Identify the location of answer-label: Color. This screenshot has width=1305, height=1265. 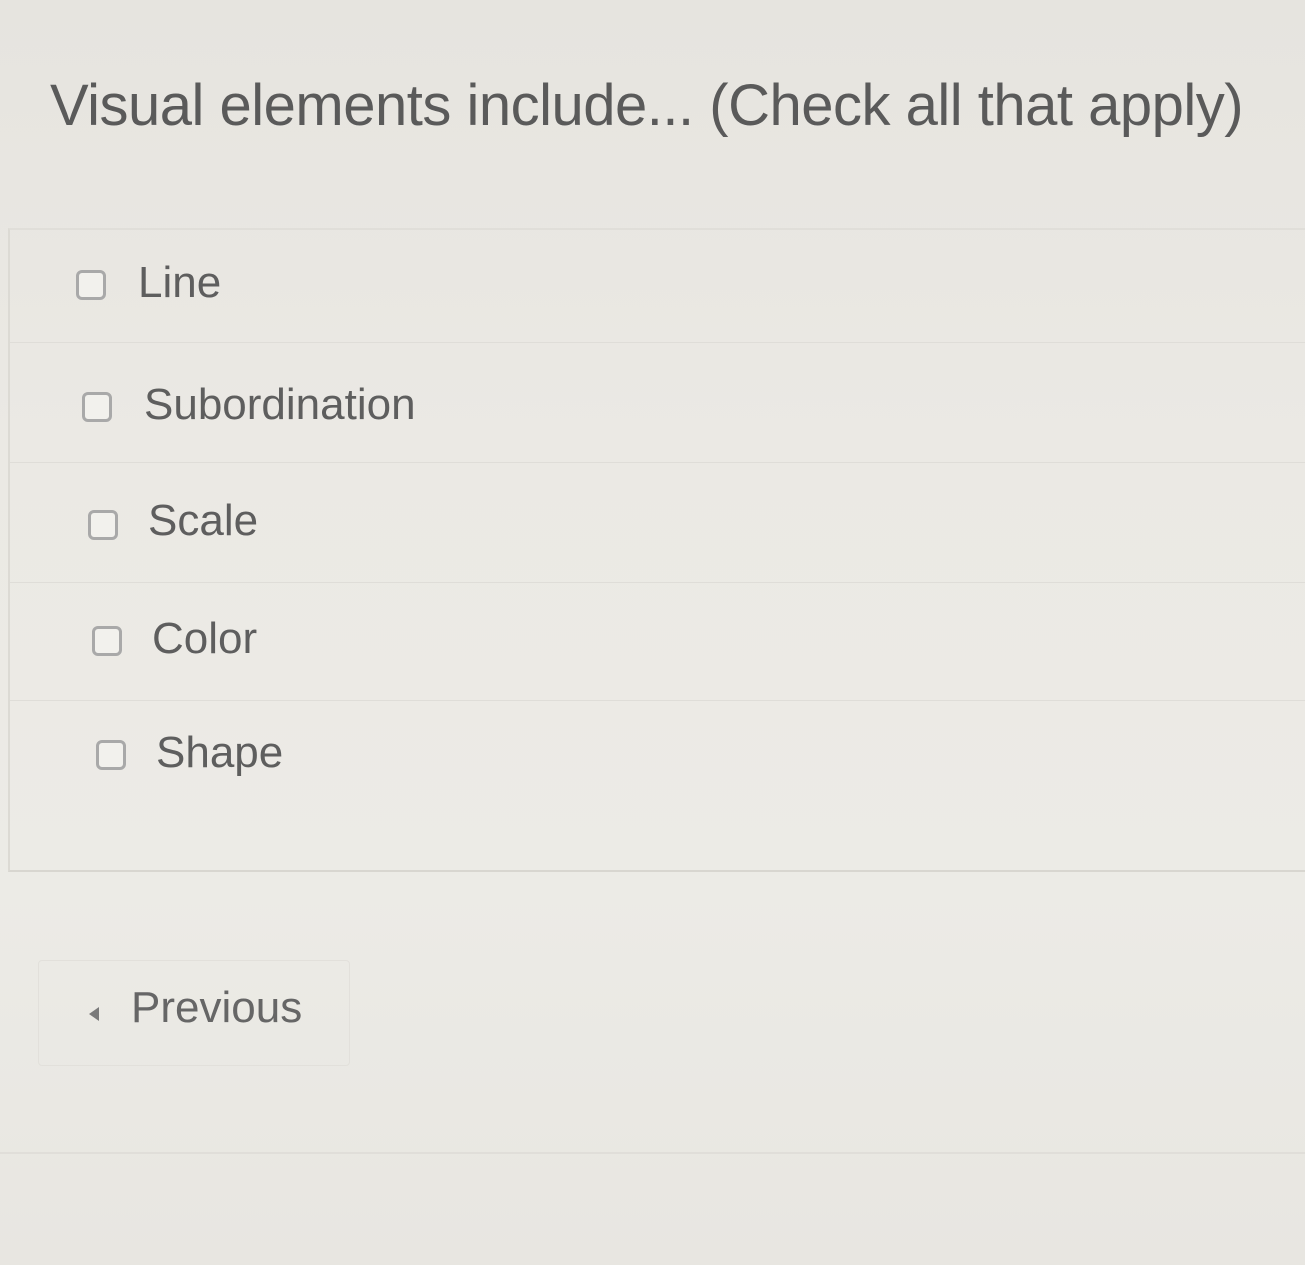
(205, 638).